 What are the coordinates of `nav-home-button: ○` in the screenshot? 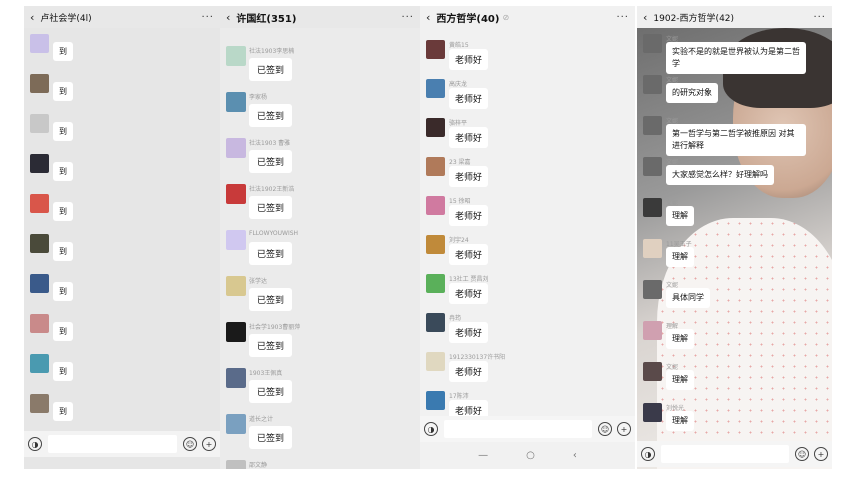 It's located at (530, 455).